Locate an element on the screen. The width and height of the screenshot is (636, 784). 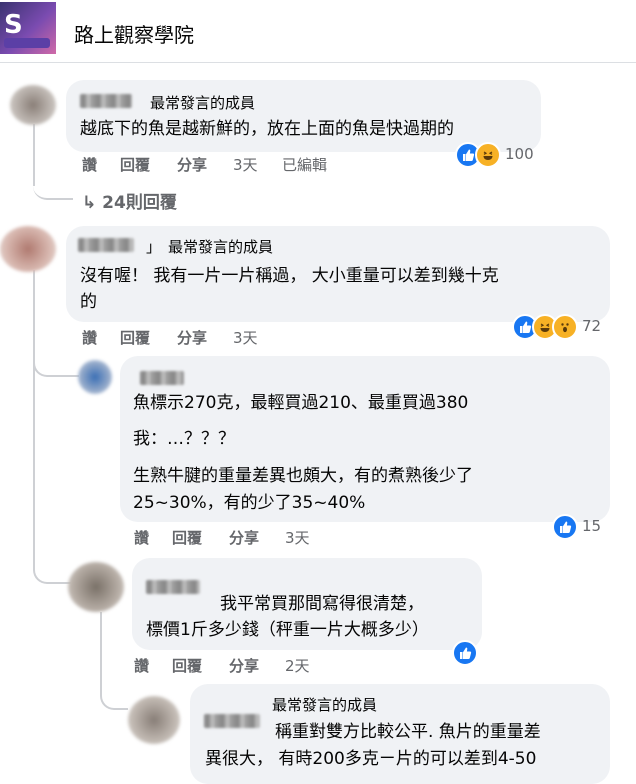
more-replies-label: 24則回覆 is located at coordinates (139, 203).